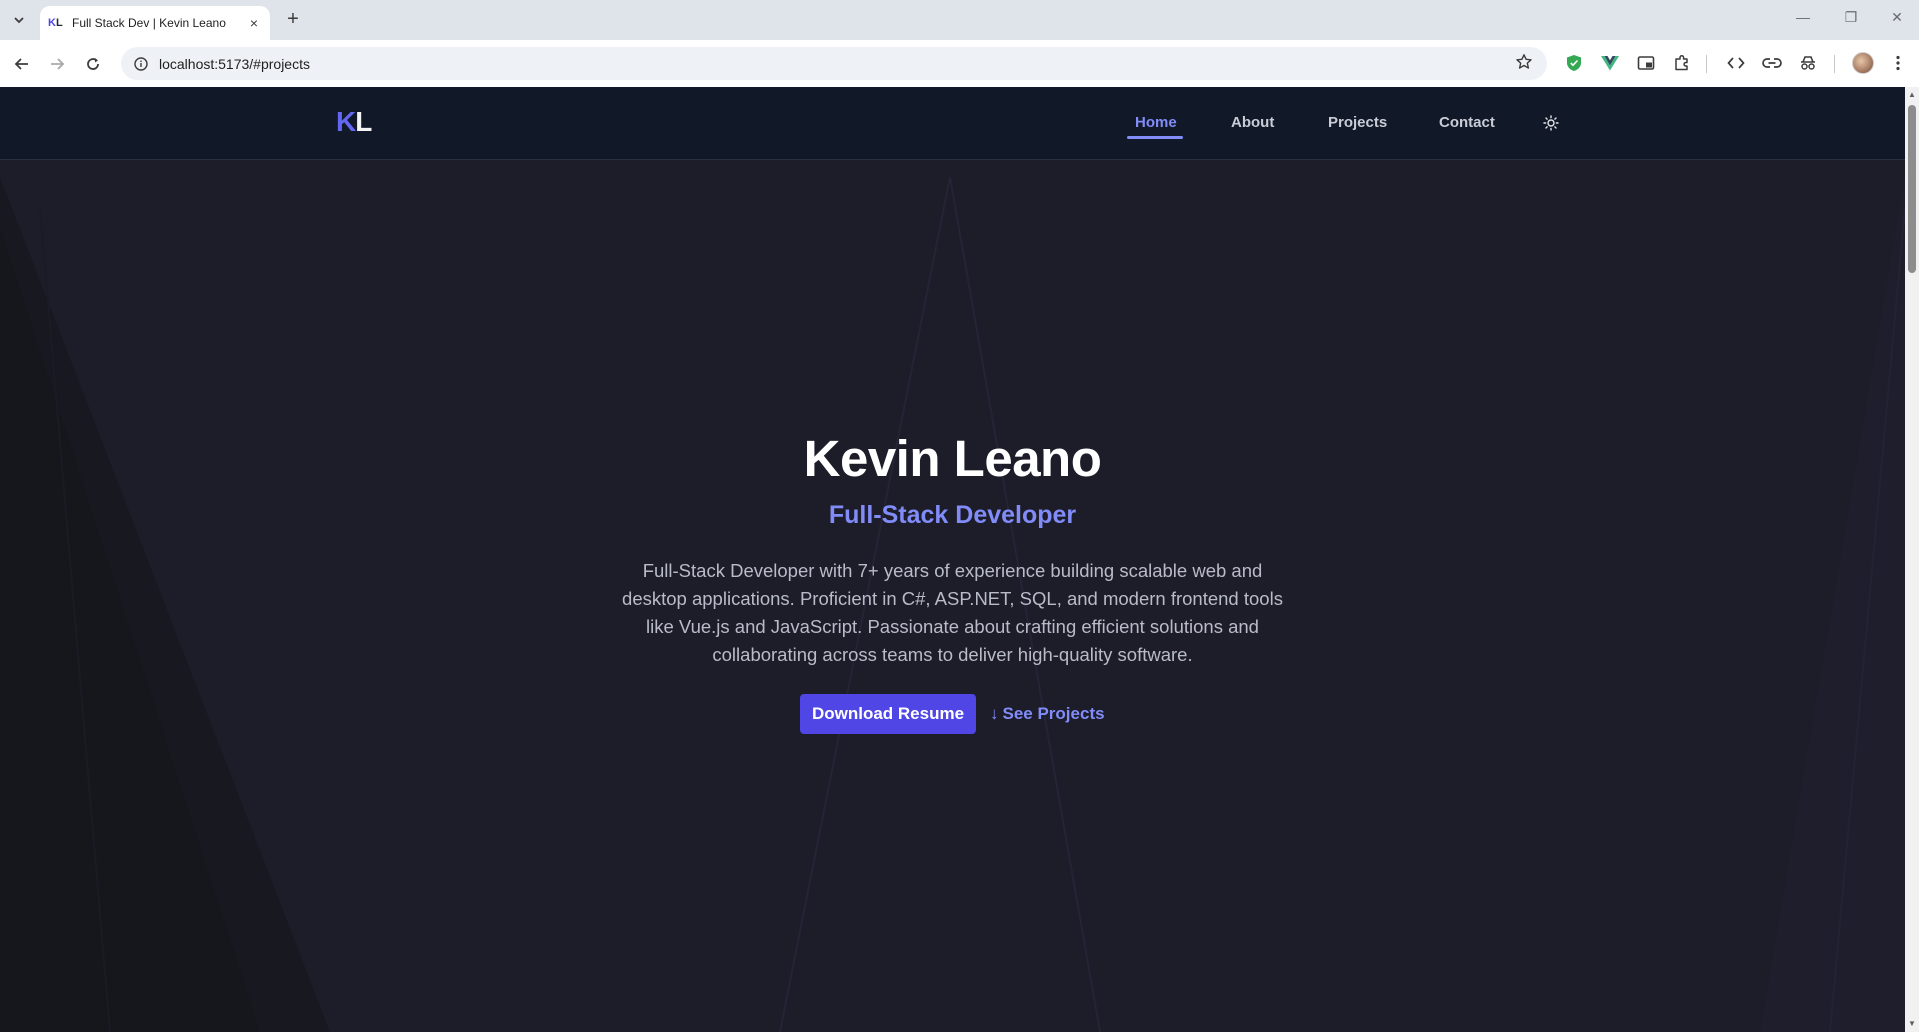  I want to click on tab-close-icon: ×, so click(254, 23).